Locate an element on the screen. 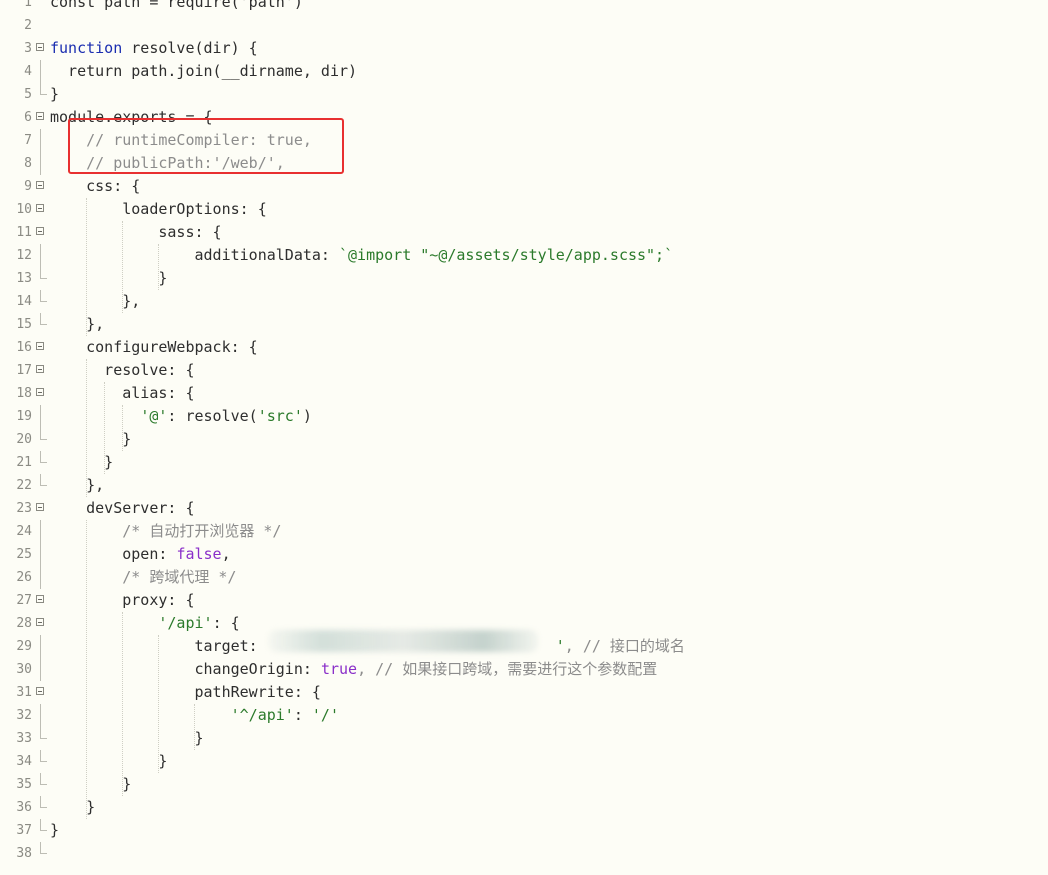  code-text: configureWebpack: { is located at coordinates (154, 347).